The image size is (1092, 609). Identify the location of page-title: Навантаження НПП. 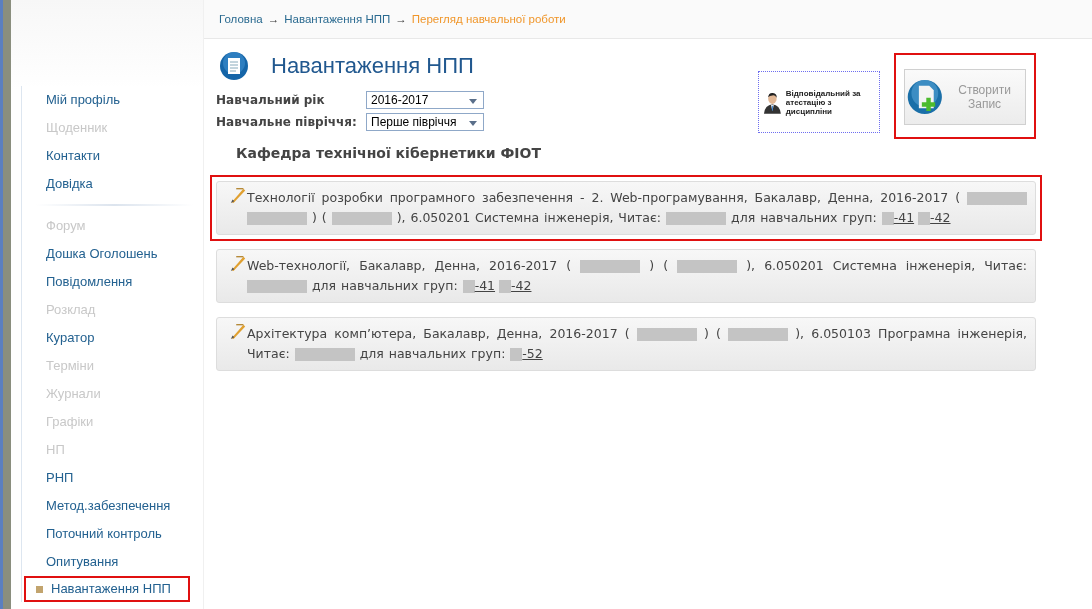
(372, 66).